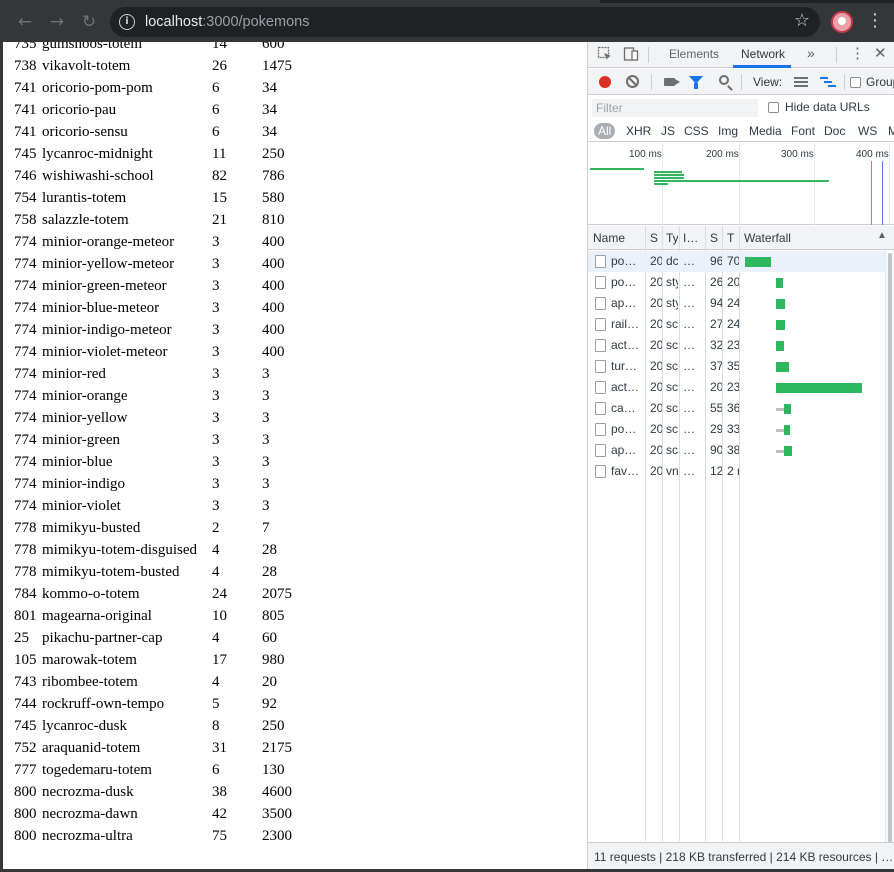 This screenshot has width=894, height=872. I want to click on pokemon-id: 778, so click(25, 550).